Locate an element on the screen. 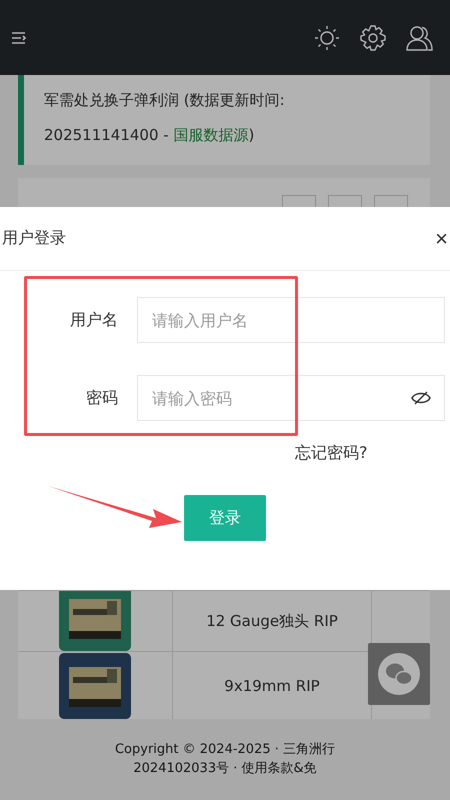 This screenshot has height=800, width=450. input-field: 请输入密码 is located at coordinates (291, 398).